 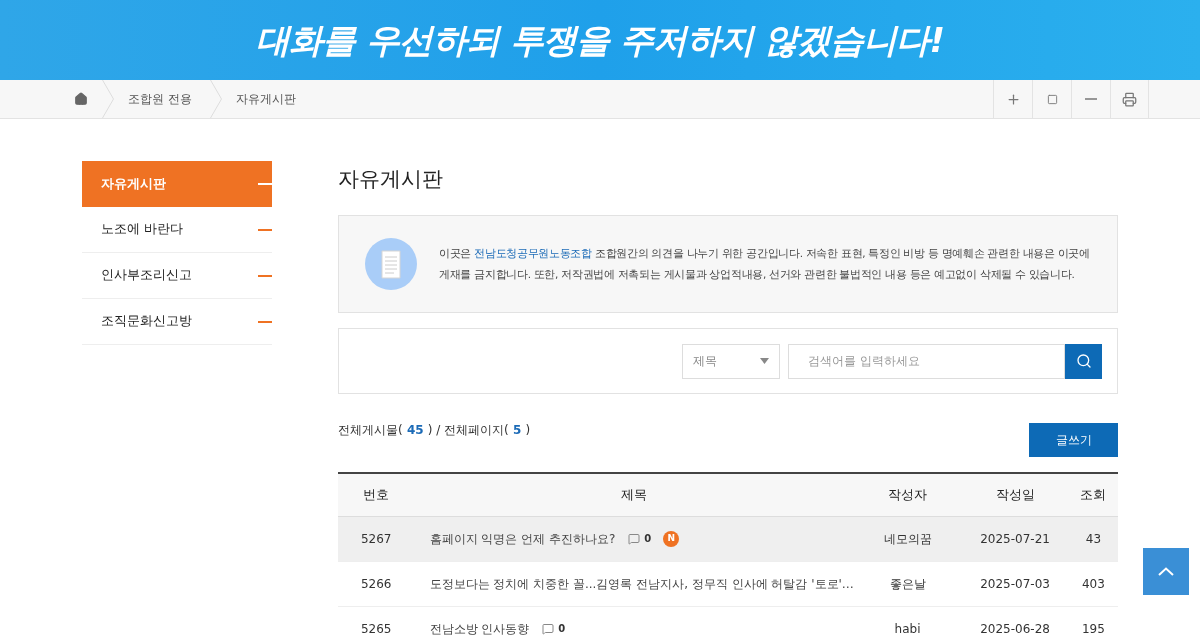 I want to click on column-header: 작성자, so click(x=907, y=494).